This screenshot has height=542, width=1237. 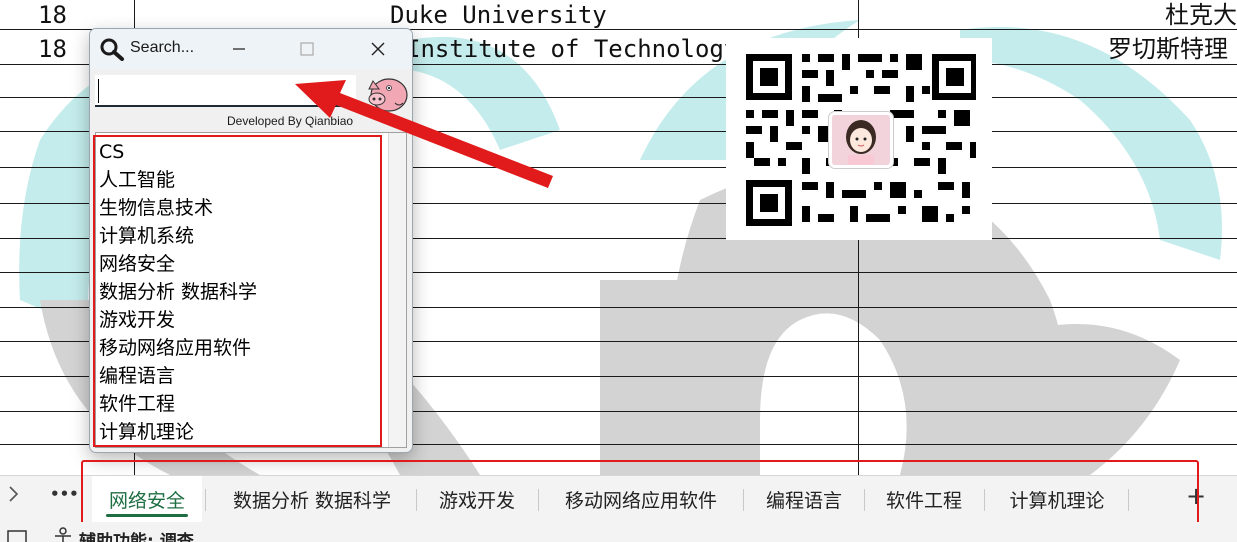 What do you see at coordinates (17, 535) in the screenshot?
I see `page-view-icon` at bounding box center [17, 535].